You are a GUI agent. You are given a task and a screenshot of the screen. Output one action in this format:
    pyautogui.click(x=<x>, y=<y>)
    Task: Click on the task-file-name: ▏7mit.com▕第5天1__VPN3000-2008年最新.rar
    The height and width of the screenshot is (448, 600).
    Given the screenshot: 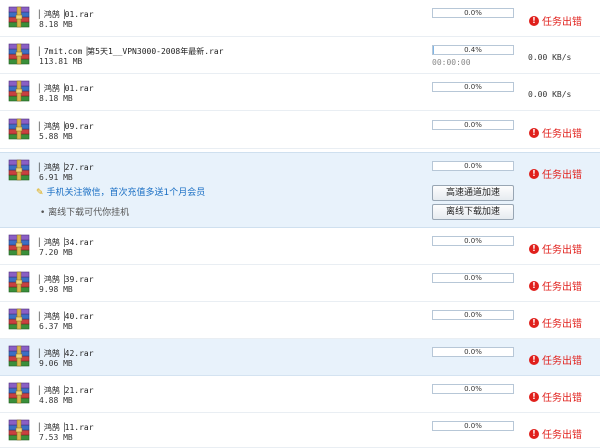 What is the action you would take?
    pyautogui.click(x=131, y=51)
    